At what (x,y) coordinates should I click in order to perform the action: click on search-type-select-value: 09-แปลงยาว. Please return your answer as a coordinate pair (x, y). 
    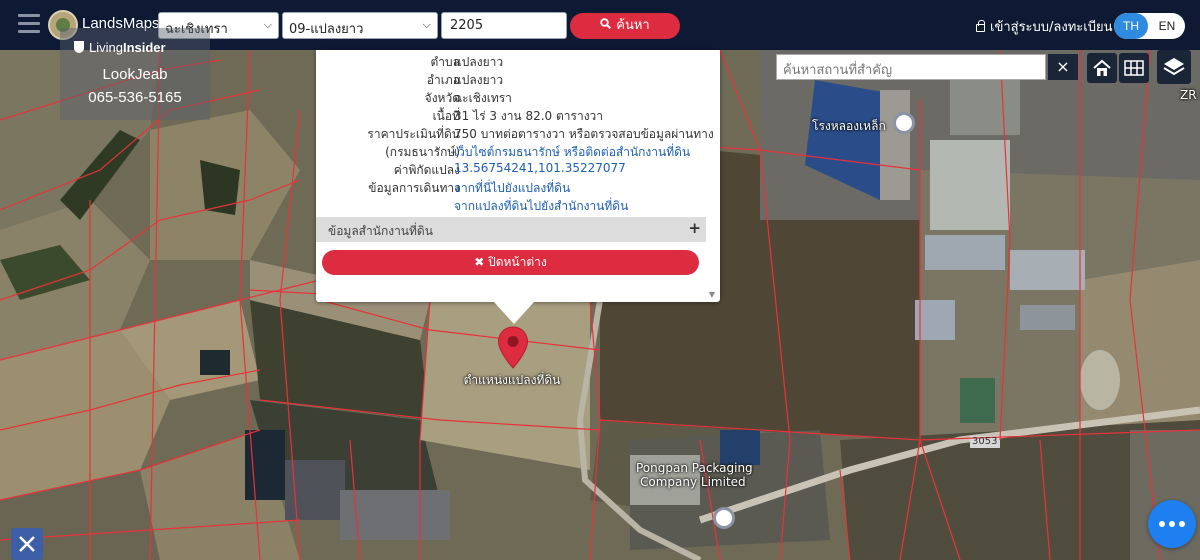
    Looking at the image, I should click on (326, 29).